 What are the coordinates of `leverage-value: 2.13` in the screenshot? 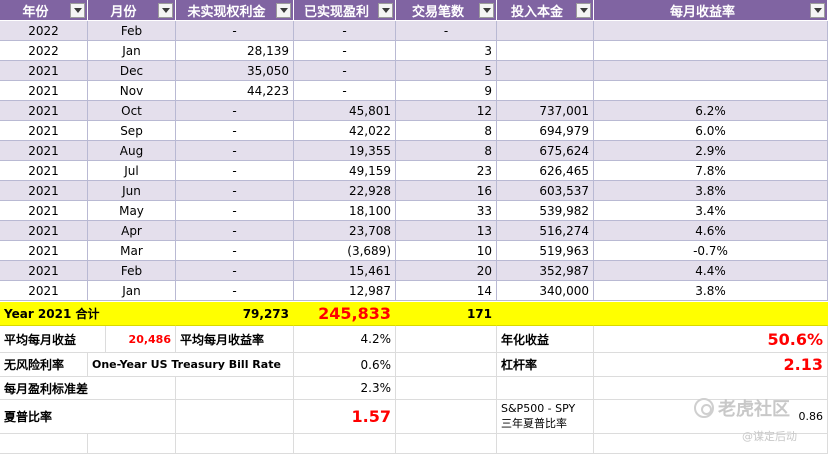 It's located at (711, 365).